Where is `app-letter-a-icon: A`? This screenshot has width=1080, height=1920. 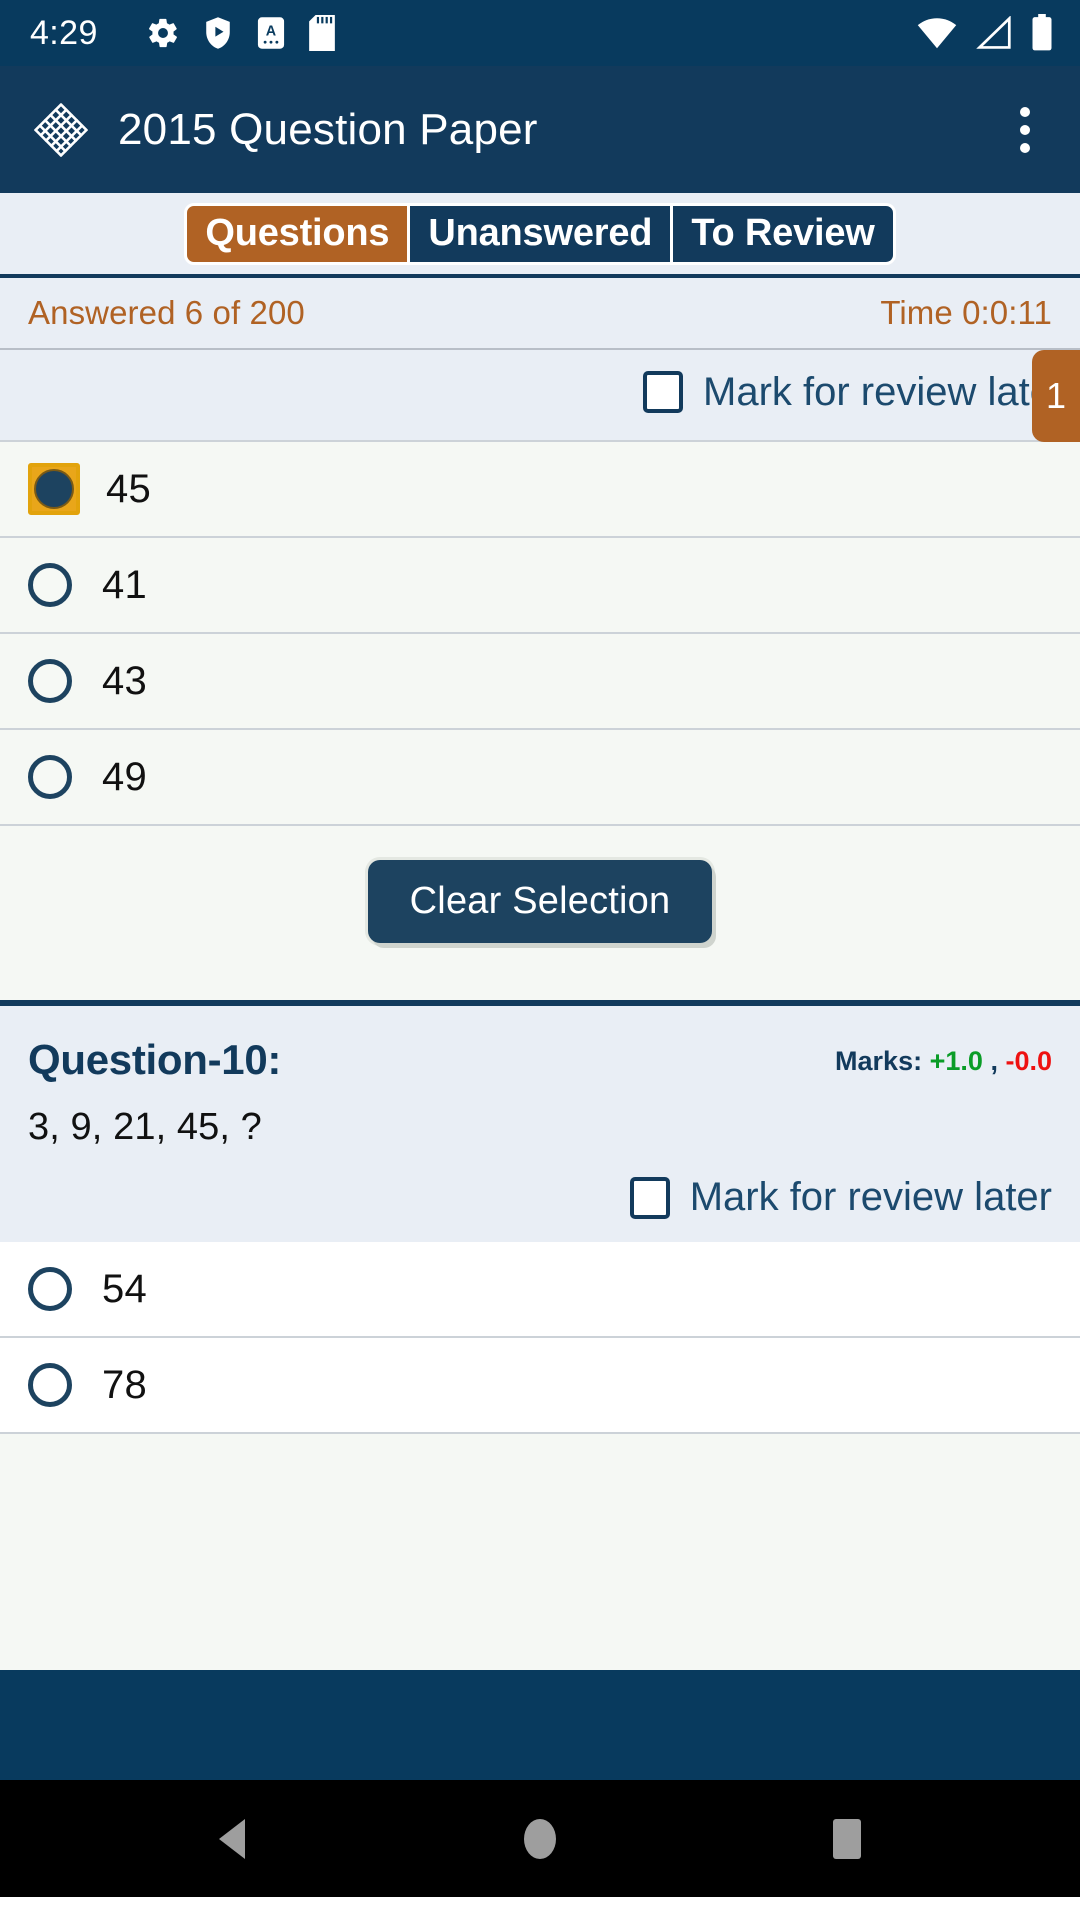
app-letter-a-icon: A is located at coordinates (270, 33).